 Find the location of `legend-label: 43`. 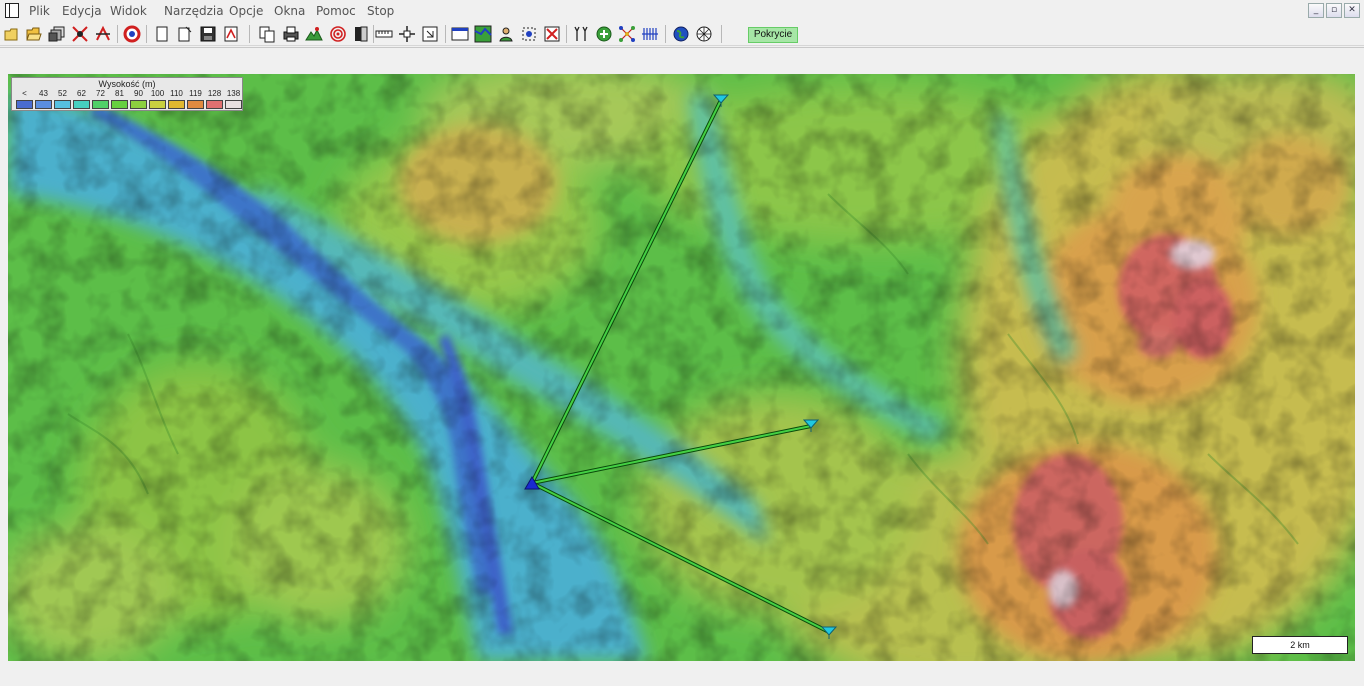

legend-label: 43 is located at coordinates (43, 93).